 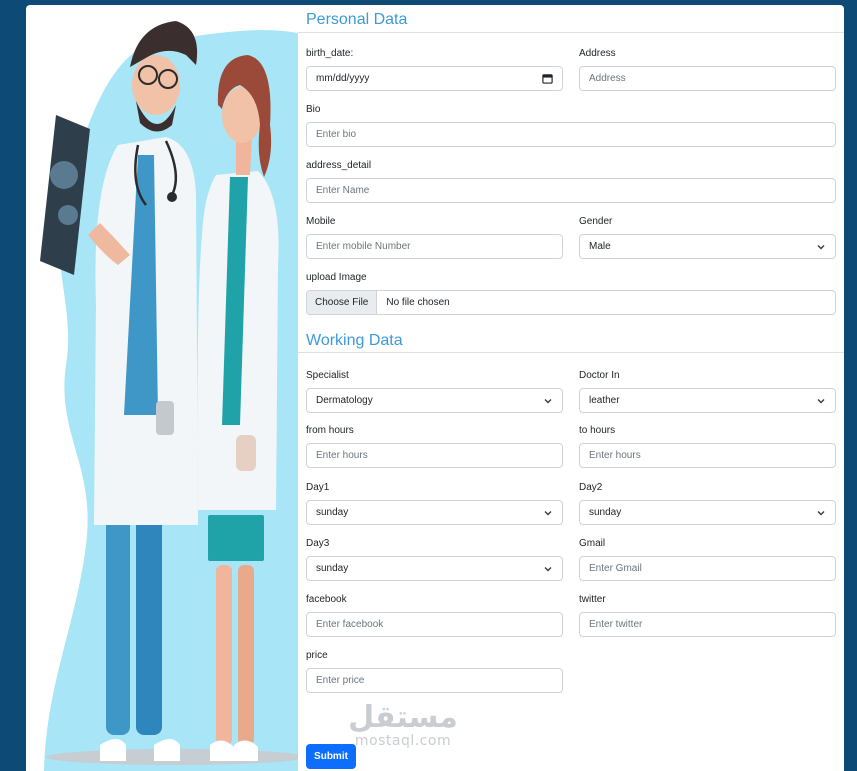 What do you see at coordinates (605, 512) in the screenshot?
I see `day2-value: sunday` at bounding box center [605, 512].